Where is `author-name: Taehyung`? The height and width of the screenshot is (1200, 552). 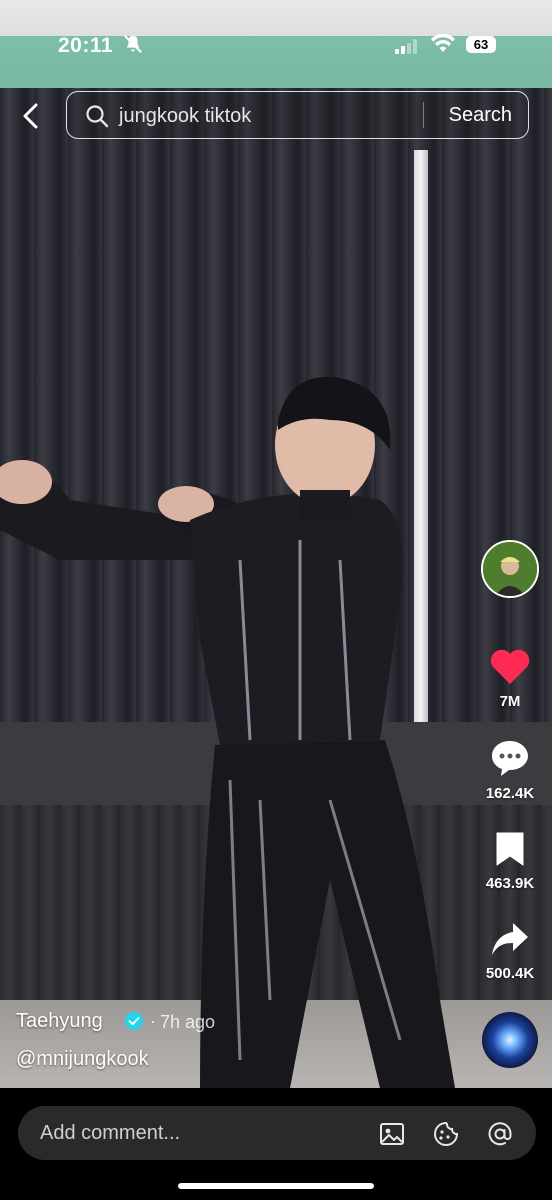
author-name: Taehyung is located at coordinates (59, 1021).